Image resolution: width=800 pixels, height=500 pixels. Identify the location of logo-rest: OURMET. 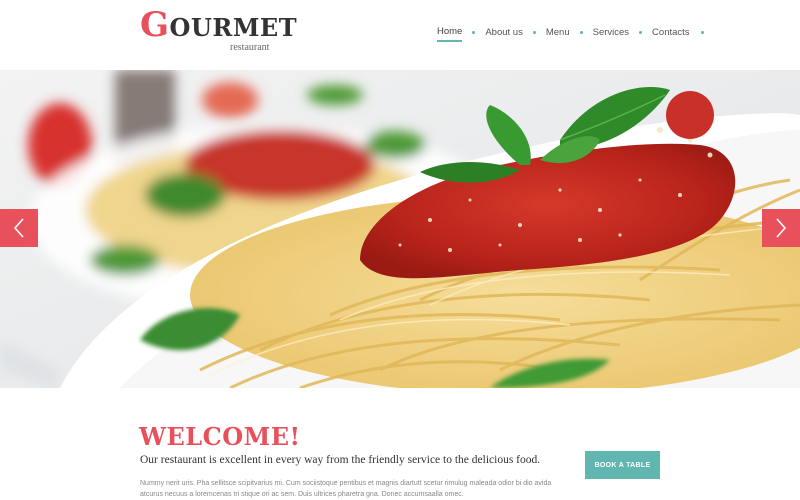
(233, 27).